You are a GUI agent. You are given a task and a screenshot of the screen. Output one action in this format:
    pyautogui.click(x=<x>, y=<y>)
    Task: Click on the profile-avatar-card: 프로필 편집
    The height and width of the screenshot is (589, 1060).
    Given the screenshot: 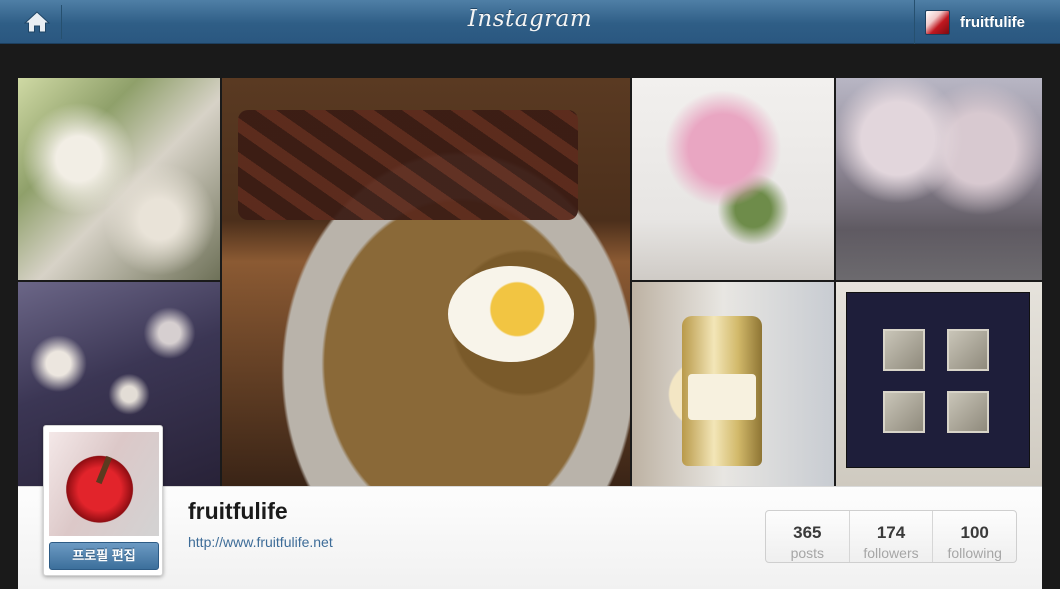 What is the action you would take?
    pyautogui.click(x=103, y=500)
    